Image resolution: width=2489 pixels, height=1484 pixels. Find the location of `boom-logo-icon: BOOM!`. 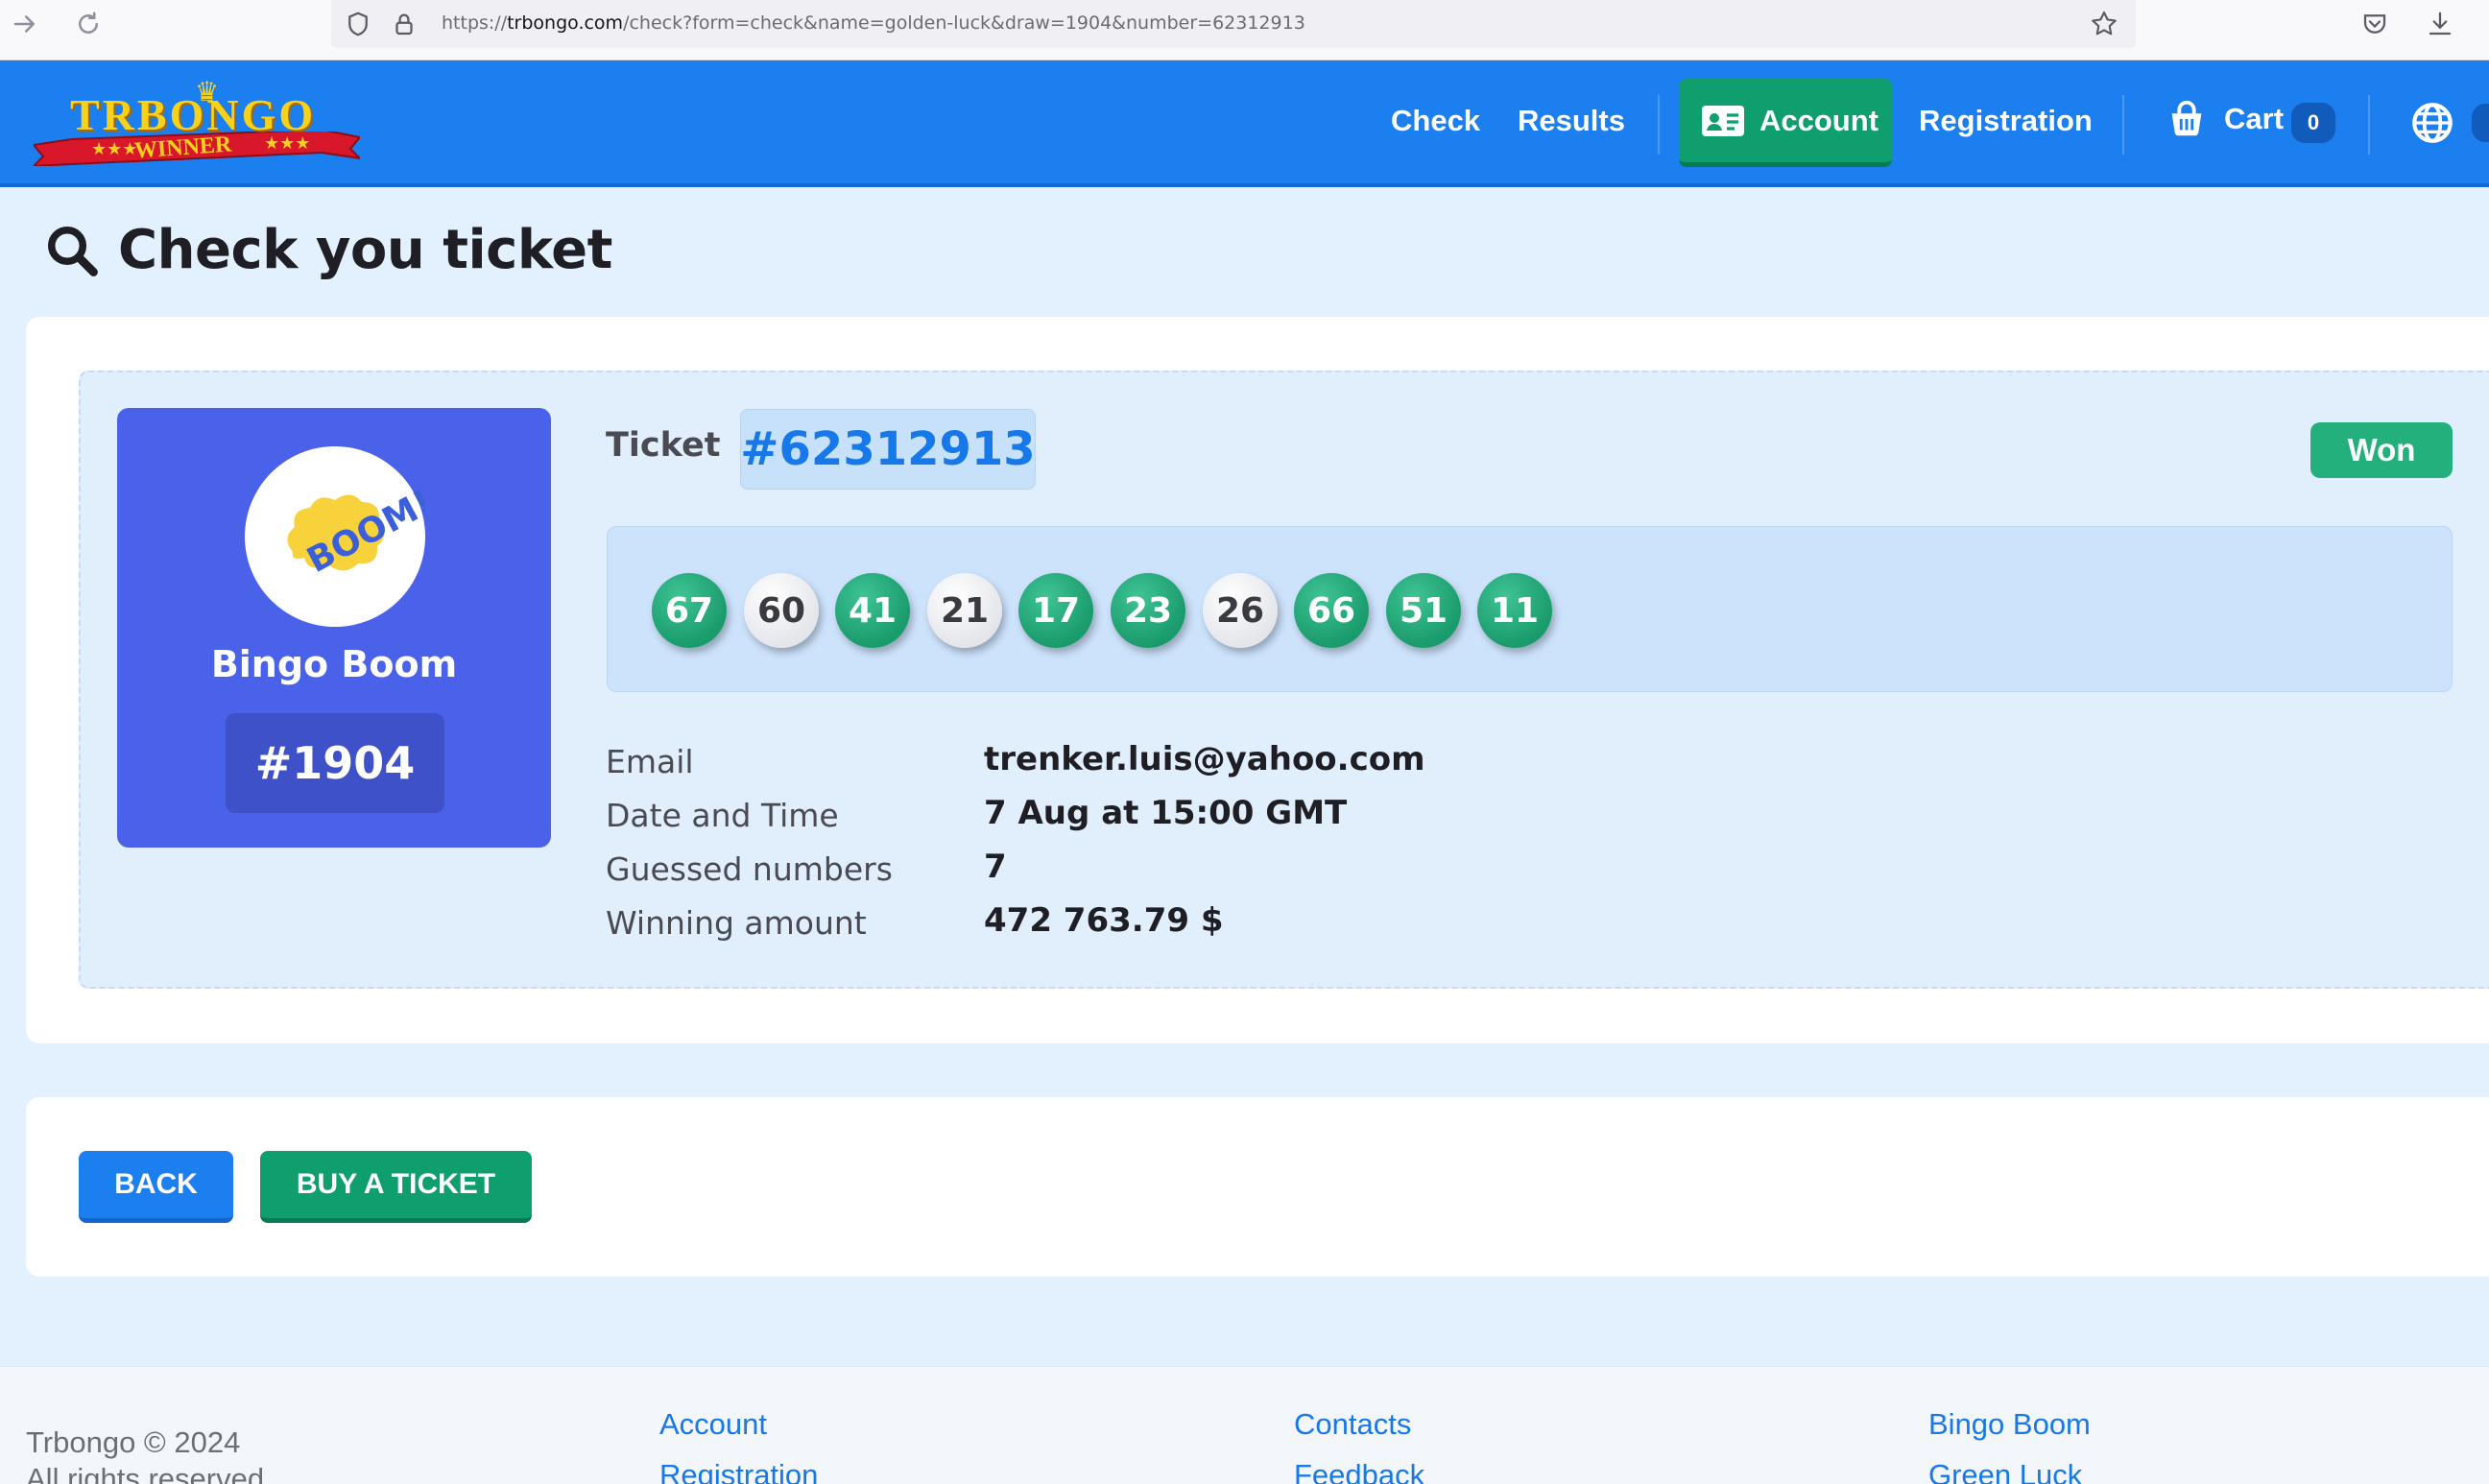

boom-logo-icon: BOOM! is located at coordinates (363, 532).